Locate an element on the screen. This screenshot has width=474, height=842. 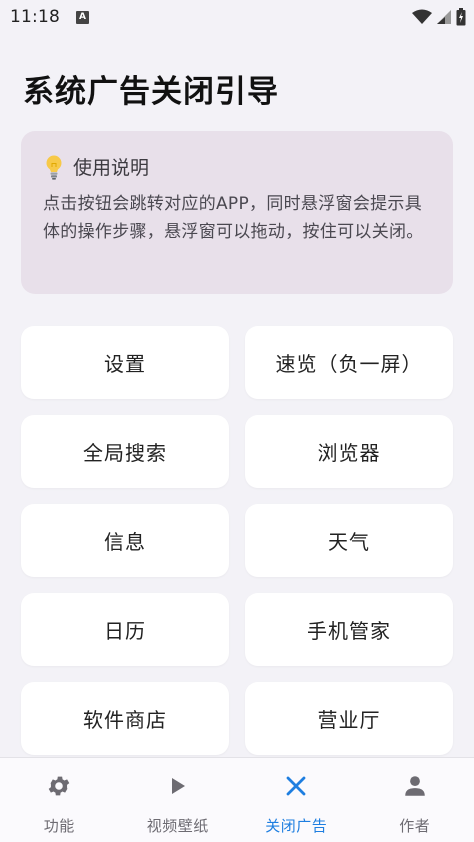
status-bar: 11:18 A is located at coordinates (237, 17).